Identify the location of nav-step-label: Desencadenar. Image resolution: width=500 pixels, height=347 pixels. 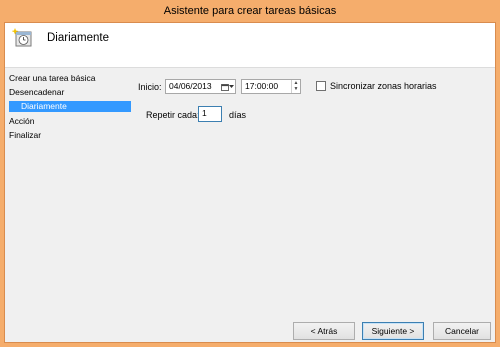
(37, 92).